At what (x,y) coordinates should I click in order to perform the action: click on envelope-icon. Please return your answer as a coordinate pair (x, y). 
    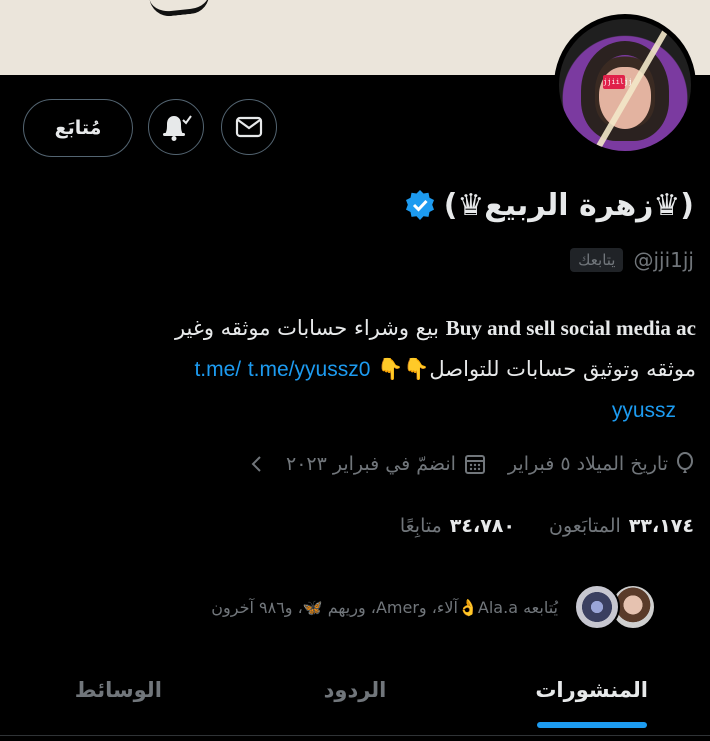
    Looking at the image, I should click on (249, 127).